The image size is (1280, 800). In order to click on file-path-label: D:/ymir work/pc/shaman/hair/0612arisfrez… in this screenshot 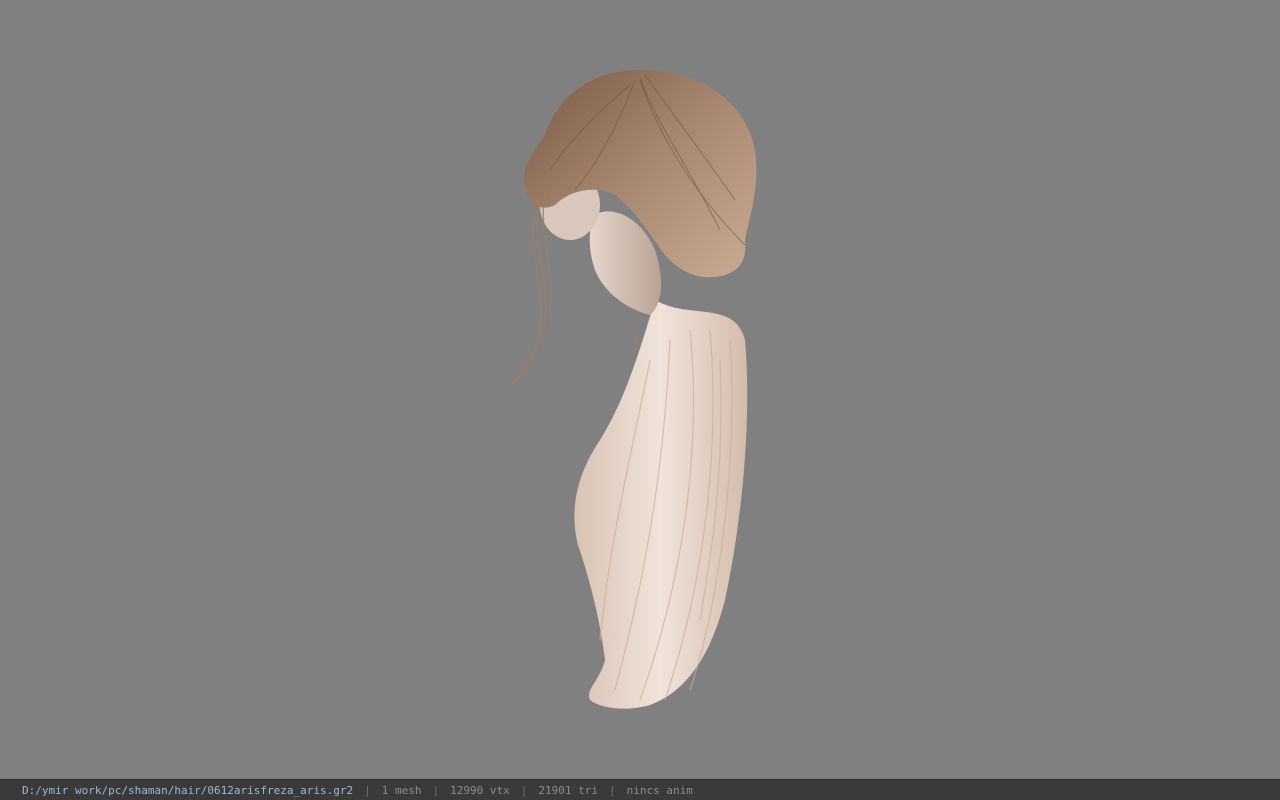, I will do `click(188, 790)`.